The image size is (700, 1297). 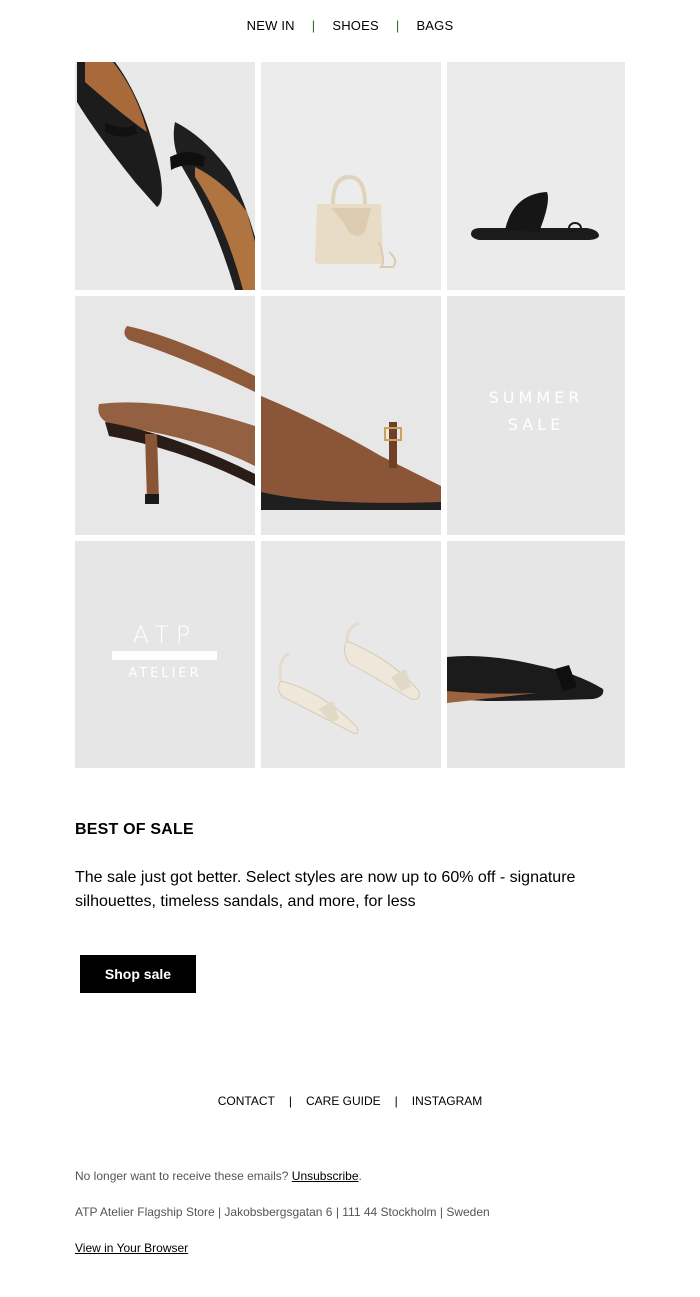 I want to click on unsubscribe-link: Unsubscribe, so click(x=325, y=1176).